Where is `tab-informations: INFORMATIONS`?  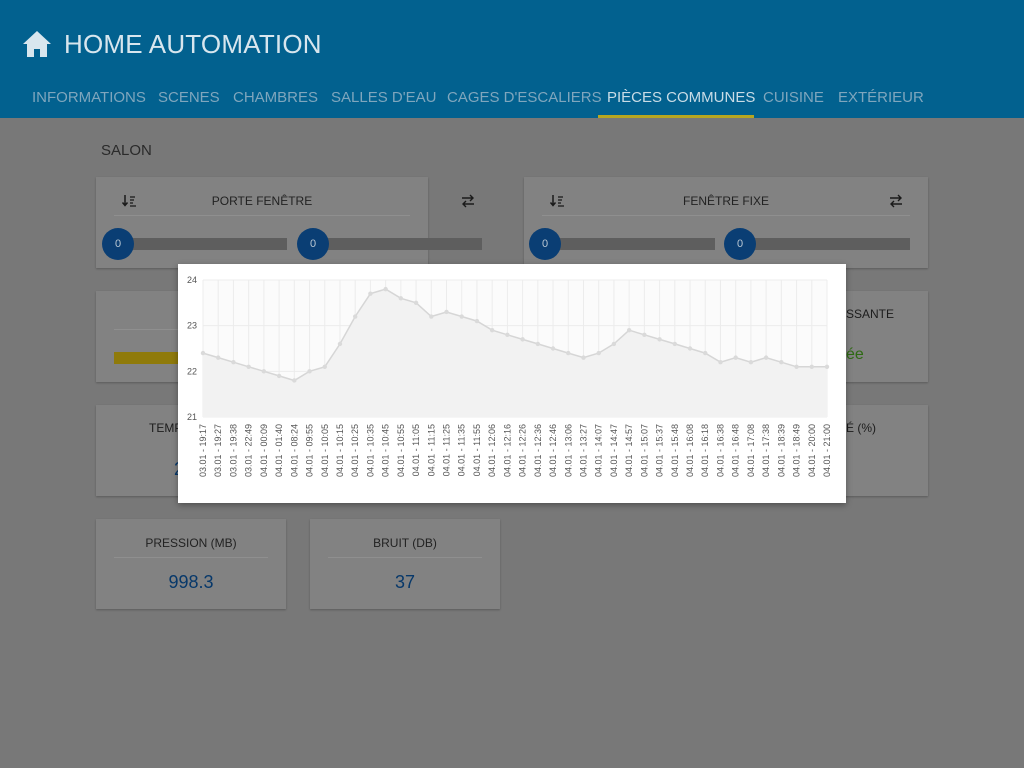 tab-informations: INFORMATIONS is located at coordinates (89, 100).